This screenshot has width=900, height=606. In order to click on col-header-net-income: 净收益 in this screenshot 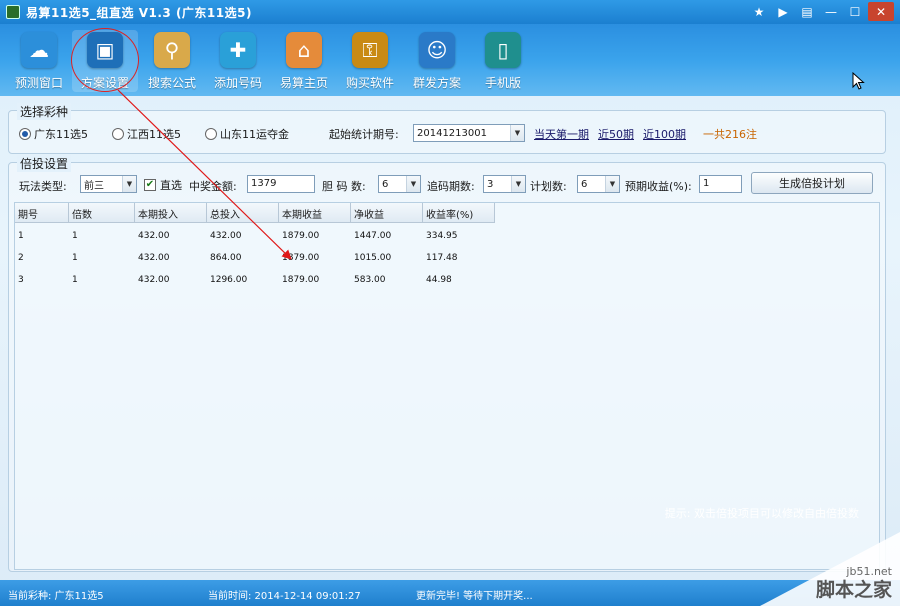, I will do `click(387, 213)`.